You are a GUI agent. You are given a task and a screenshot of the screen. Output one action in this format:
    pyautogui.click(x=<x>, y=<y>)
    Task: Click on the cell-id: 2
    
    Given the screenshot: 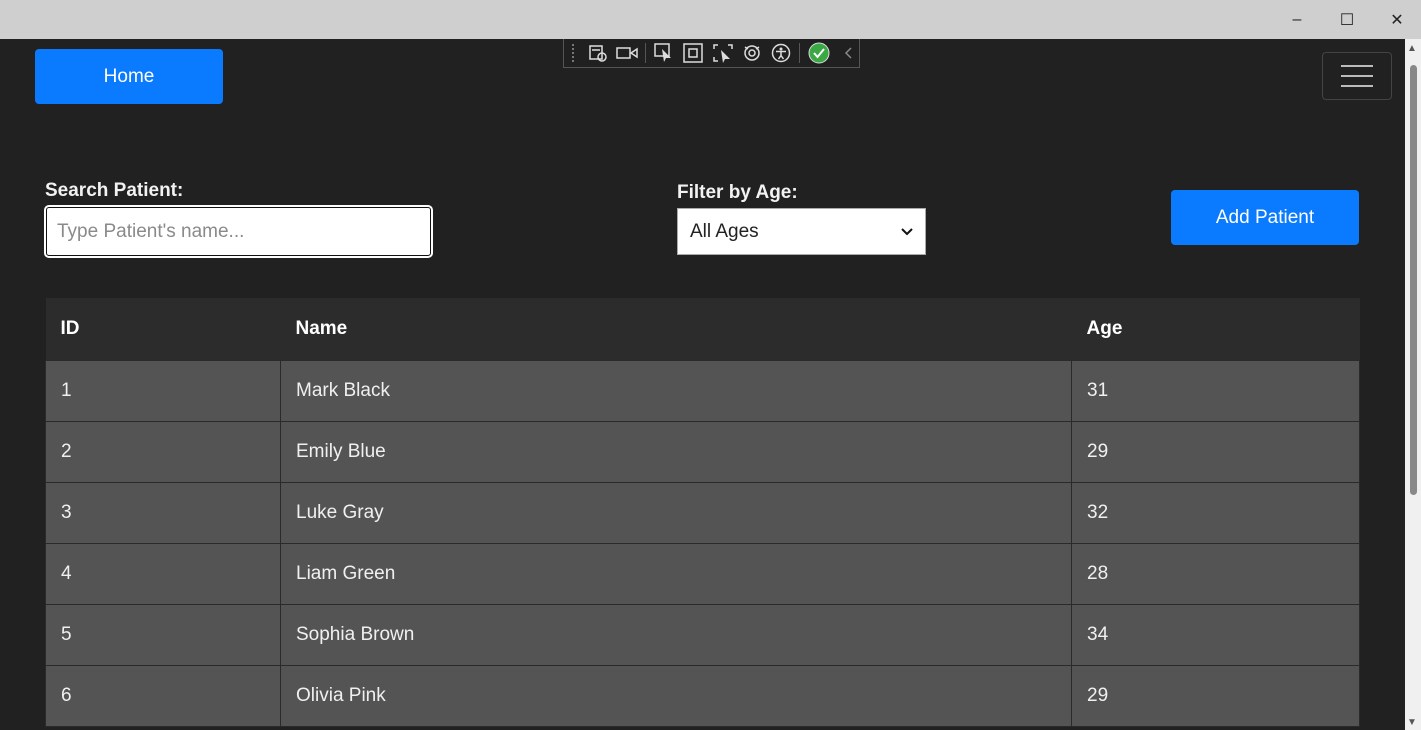 What is the action you would take?
    pyautogui.click(x=163, y=451)
    